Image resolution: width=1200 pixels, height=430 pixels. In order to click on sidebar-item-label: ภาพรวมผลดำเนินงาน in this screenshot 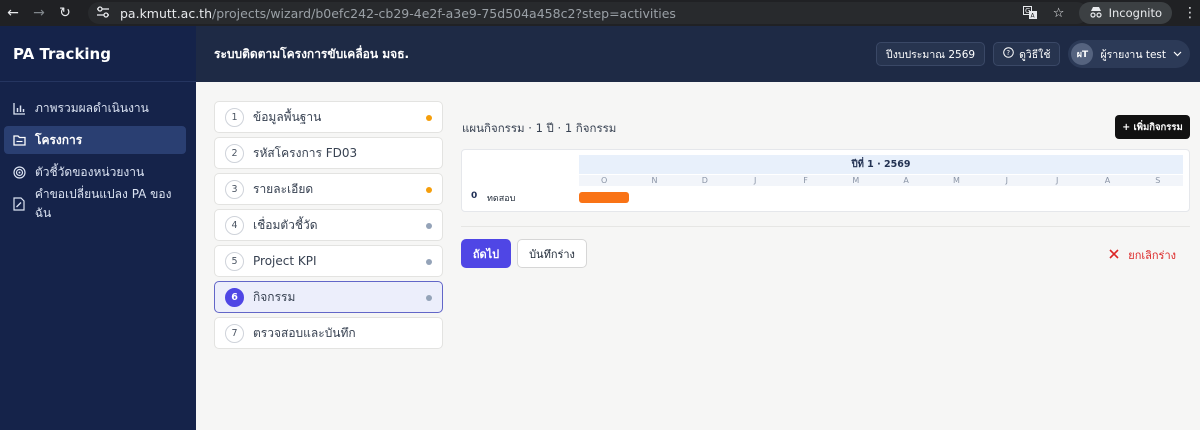, I will do `click(92, 107)`.